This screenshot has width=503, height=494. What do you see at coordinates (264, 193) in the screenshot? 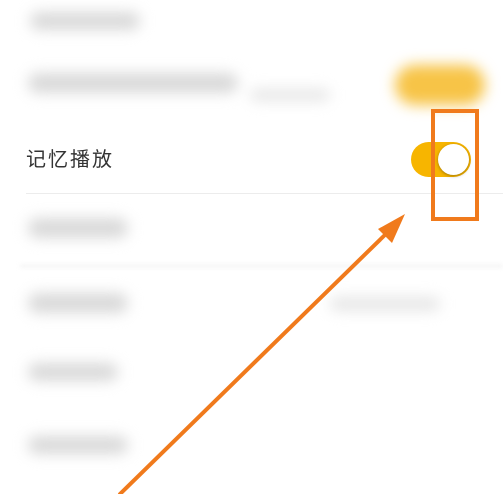
I see `row-divider` at bounding box center [264, 193].